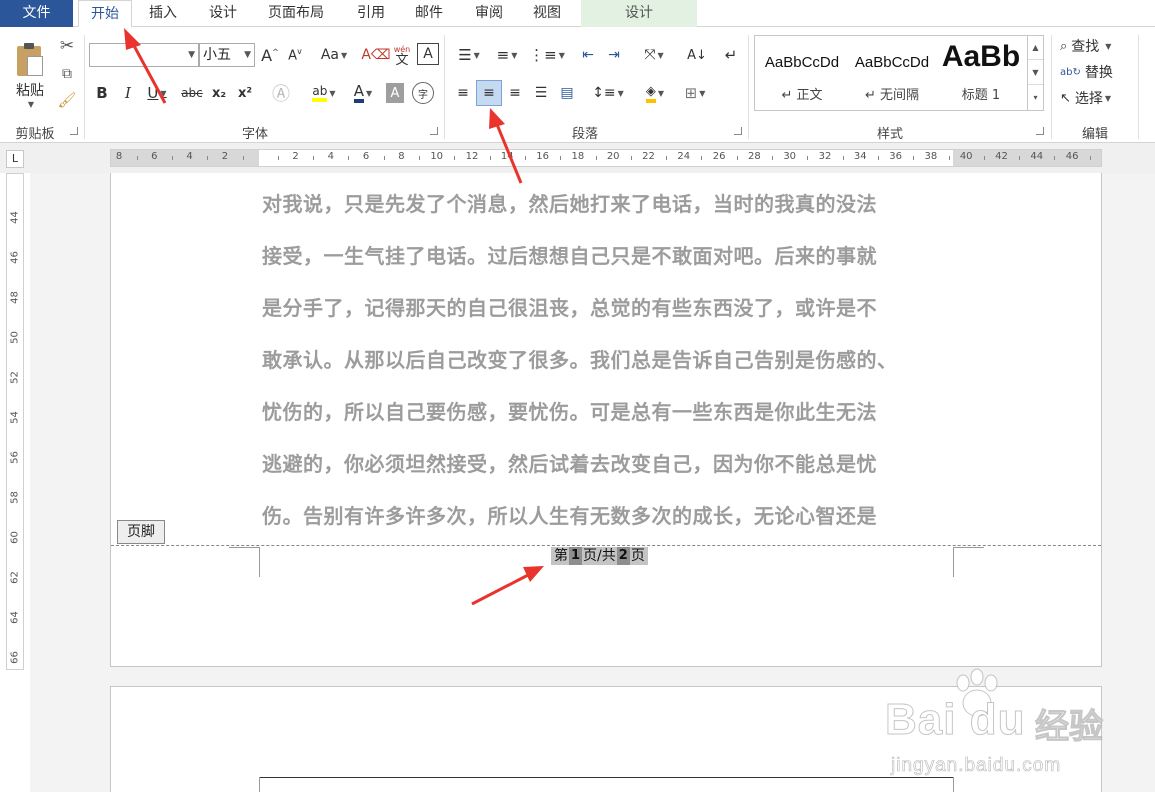  I want to click on bullets-button: ☰ ▼, so click(469, 55).